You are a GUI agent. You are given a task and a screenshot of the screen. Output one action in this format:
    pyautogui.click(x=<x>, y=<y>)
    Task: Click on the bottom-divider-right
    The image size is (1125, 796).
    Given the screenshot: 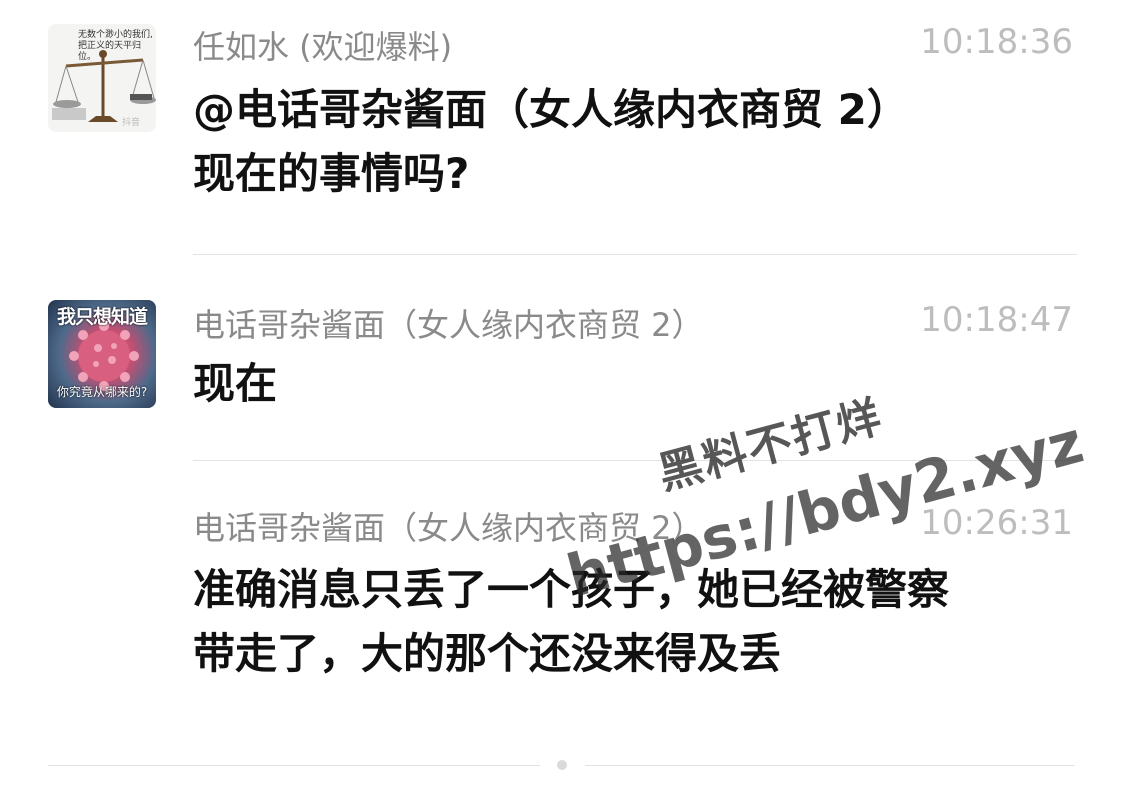 What is the action you would take?
    pyautogui.click(x=830, y=765)
    